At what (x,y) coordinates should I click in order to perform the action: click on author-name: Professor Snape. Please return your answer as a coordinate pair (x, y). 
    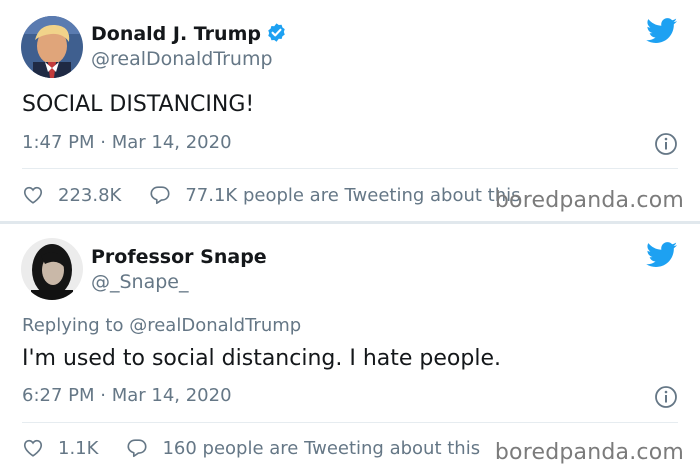
    Looking at the image, I should click on (179, 257).